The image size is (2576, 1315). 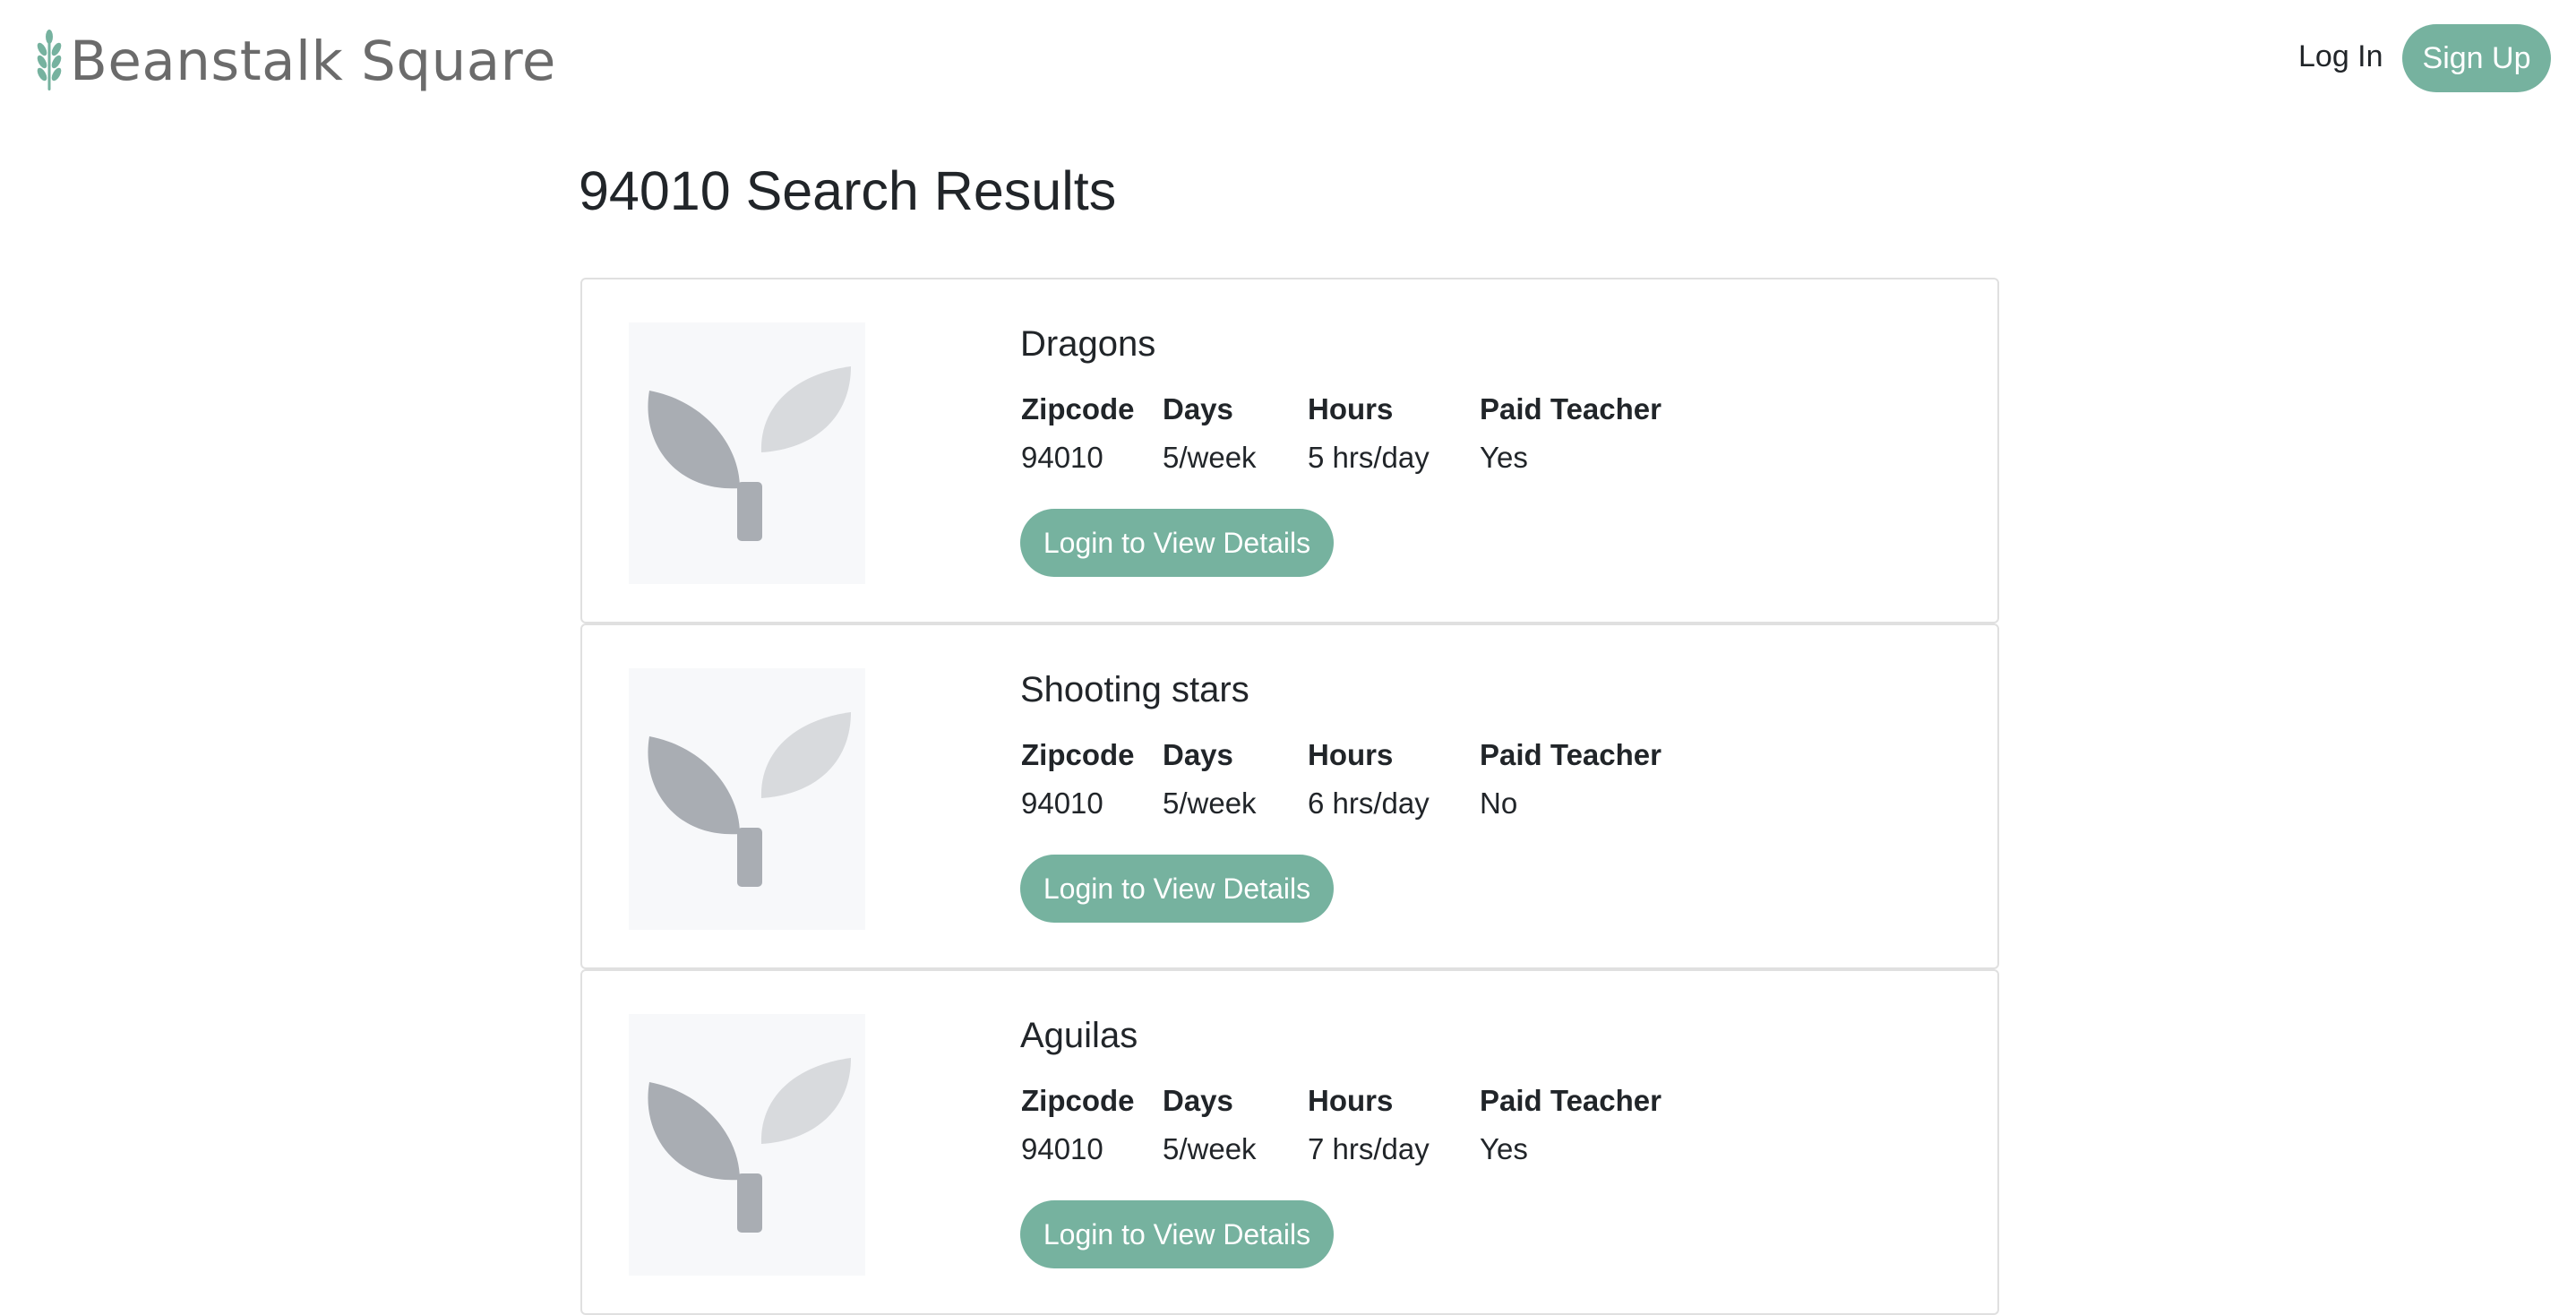 I want to click on program-name: Shooting stars, so click(x=1134, y=689).